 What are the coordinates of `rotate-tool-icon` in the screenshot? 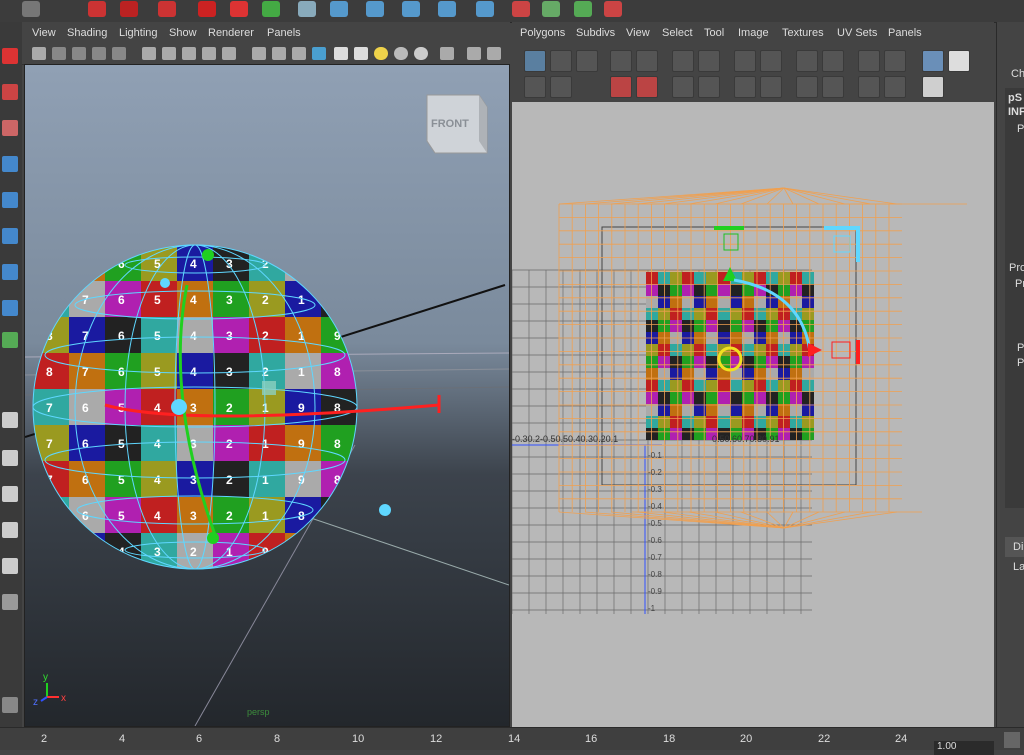 It's located at (10, 200).